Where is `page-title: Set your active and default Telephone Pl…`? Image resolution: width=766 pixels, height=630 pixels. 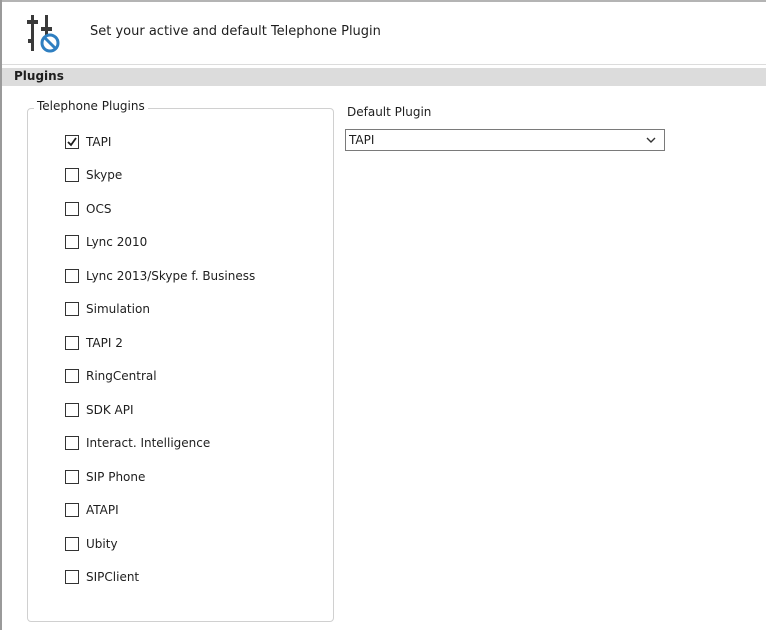
page-title: Set your active and default Telephone Pl… is located at coordinates (235, 31).